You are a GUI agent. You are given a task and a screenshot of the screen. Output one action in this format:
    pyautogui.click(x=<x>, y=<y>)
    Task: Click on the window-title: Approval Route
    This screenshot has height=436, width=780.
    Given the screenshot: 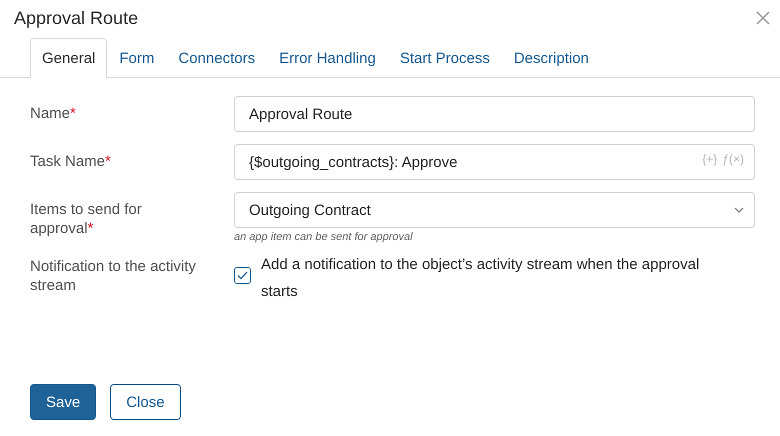 What is the action you would take?
    pyautogui.click(x=76, y=18)
    